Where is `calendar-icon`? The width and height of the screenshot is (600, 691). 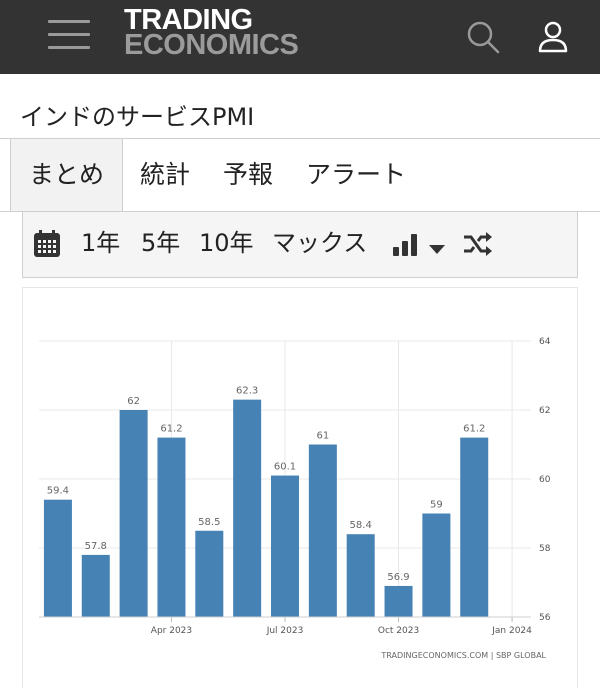 calendar-icon is located at coordinates (47, 246).